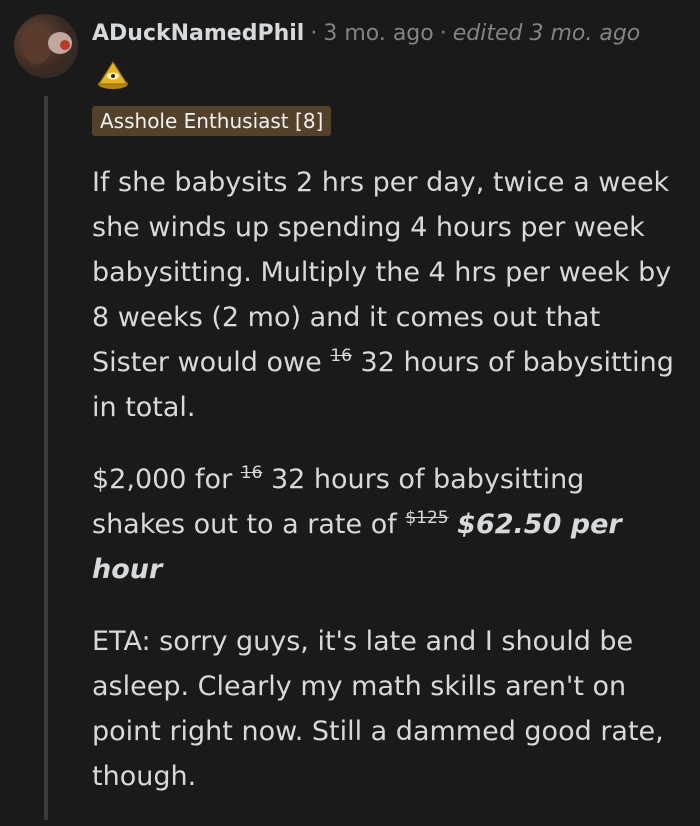 The height and width of the screenshot is (826, 700). What do you see at coordinates (198, 33) in the screenshot?
I see `username-link: ADuckNamedPhil` at bounding box center [198, 33].